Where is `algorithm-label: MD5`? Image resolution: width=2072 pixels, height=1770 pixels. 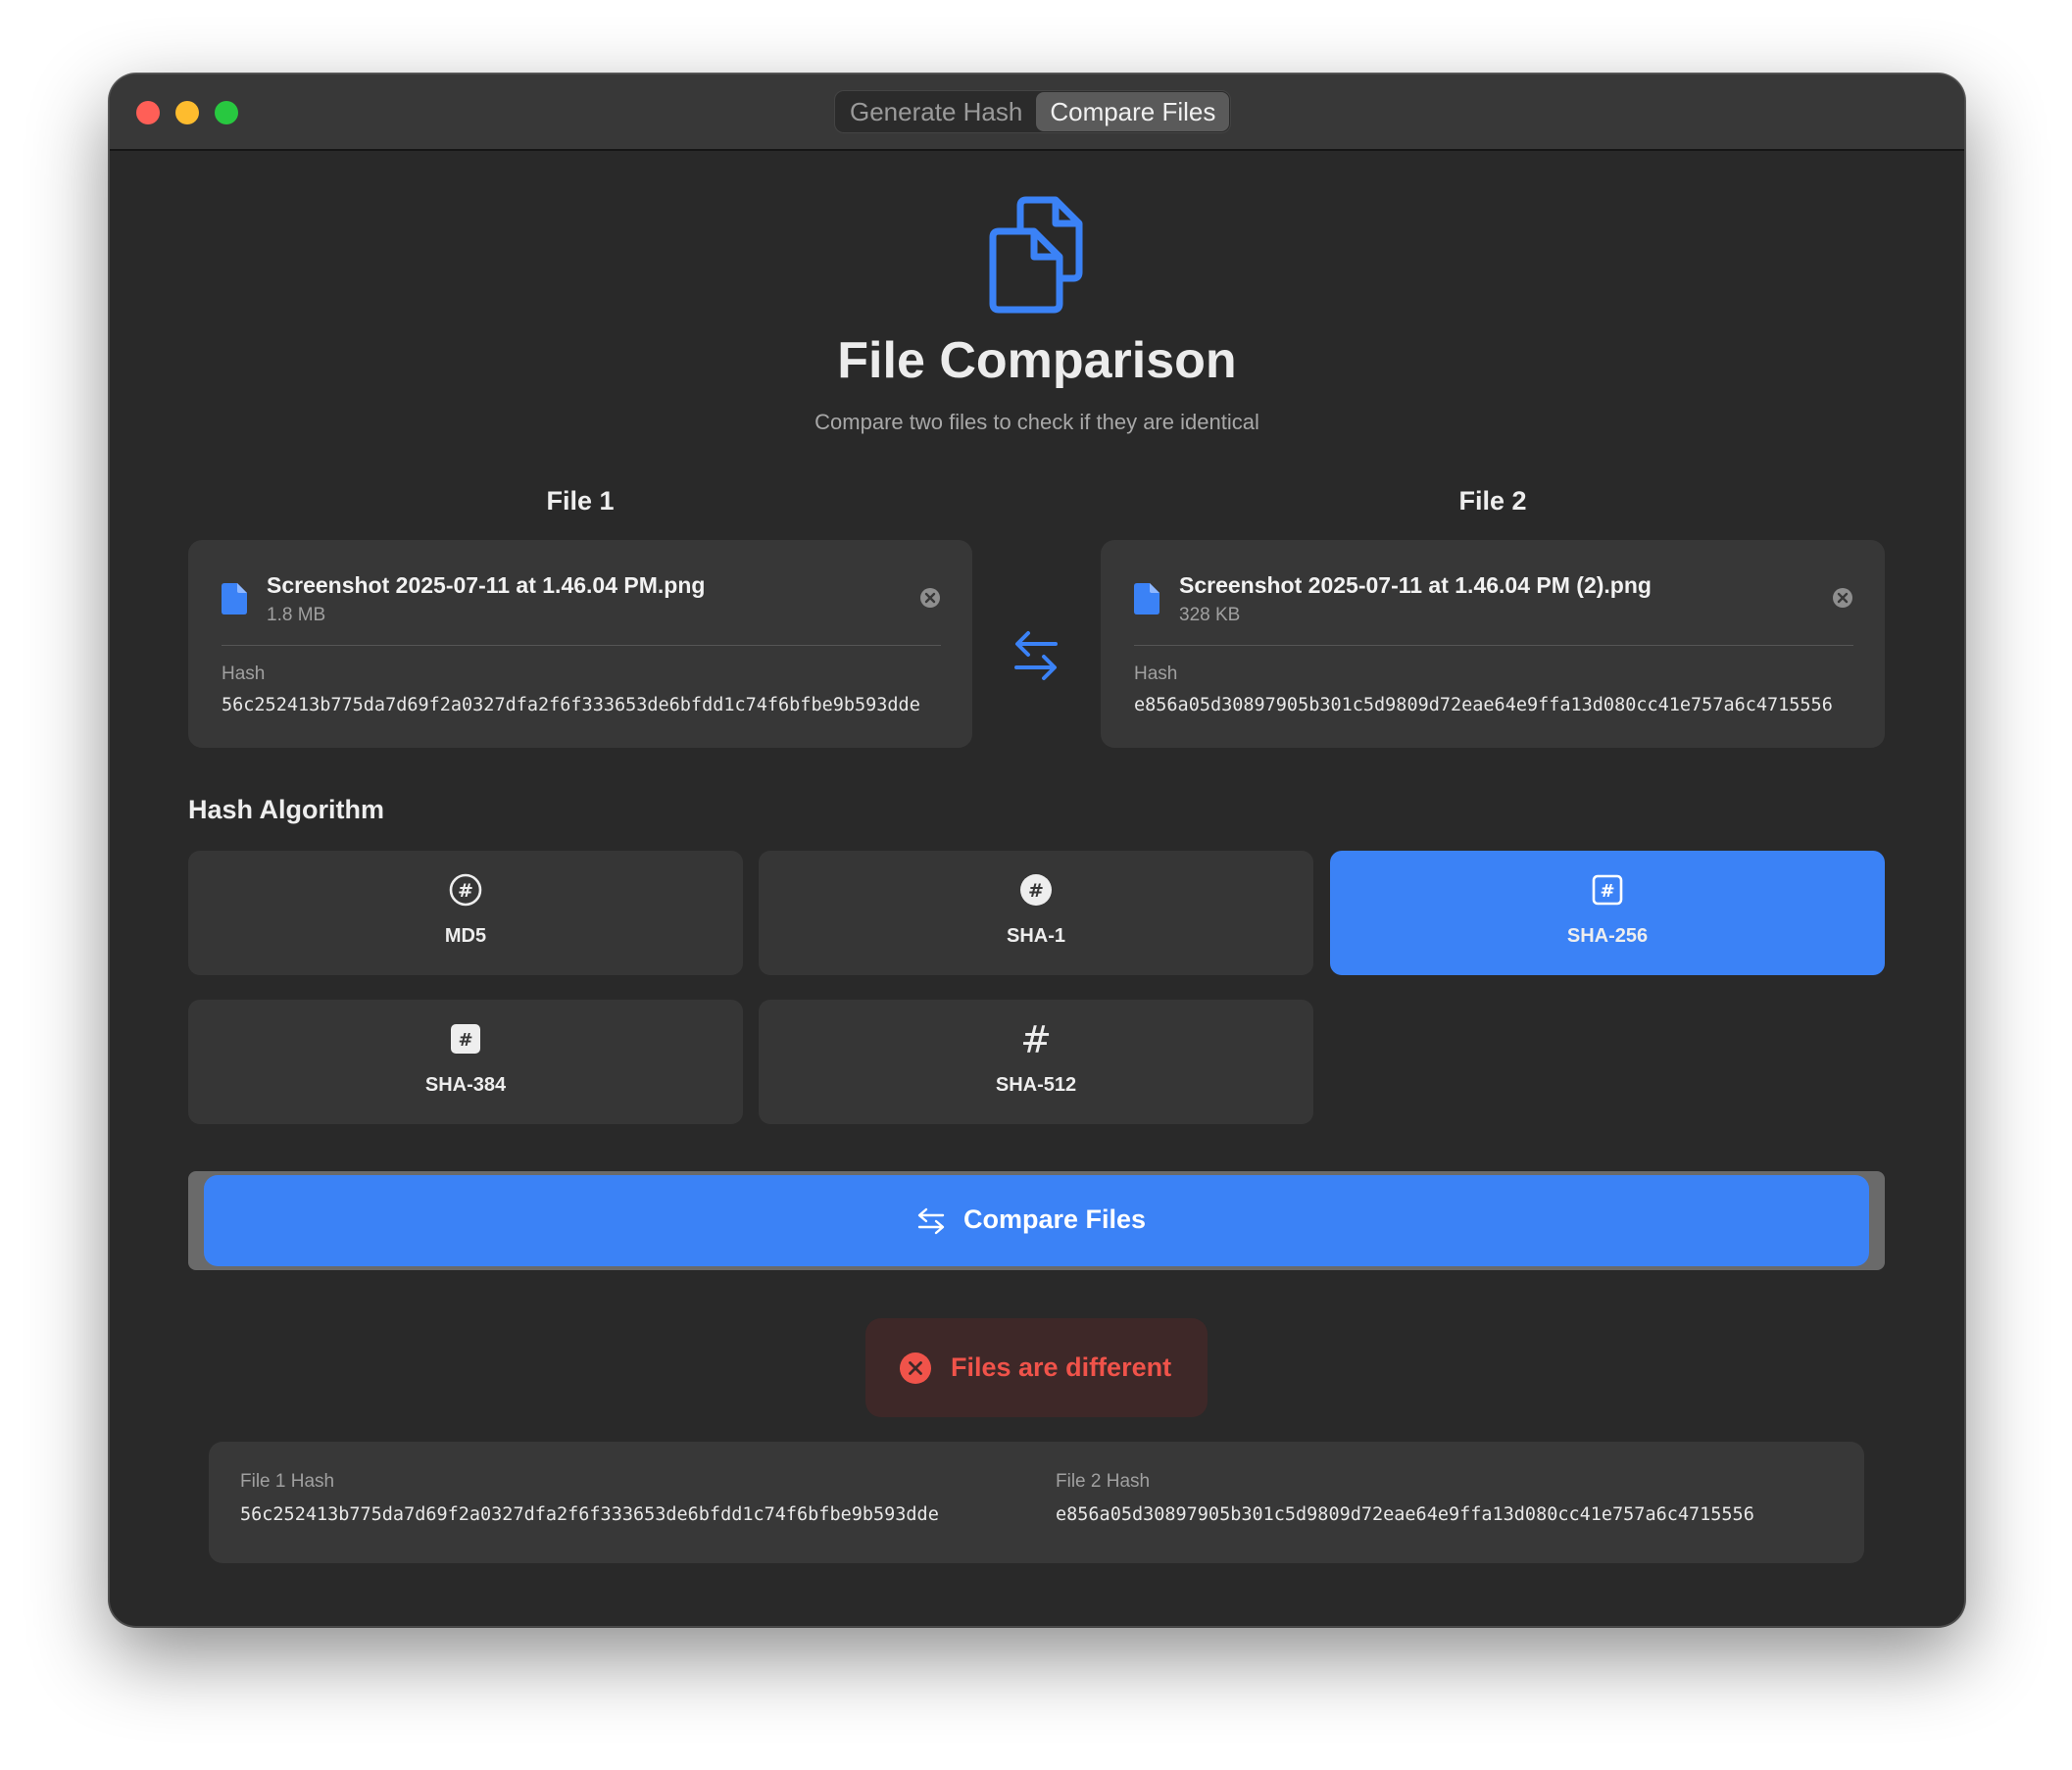
algorithm-label: MD5 is located at coordinates (465, 936).